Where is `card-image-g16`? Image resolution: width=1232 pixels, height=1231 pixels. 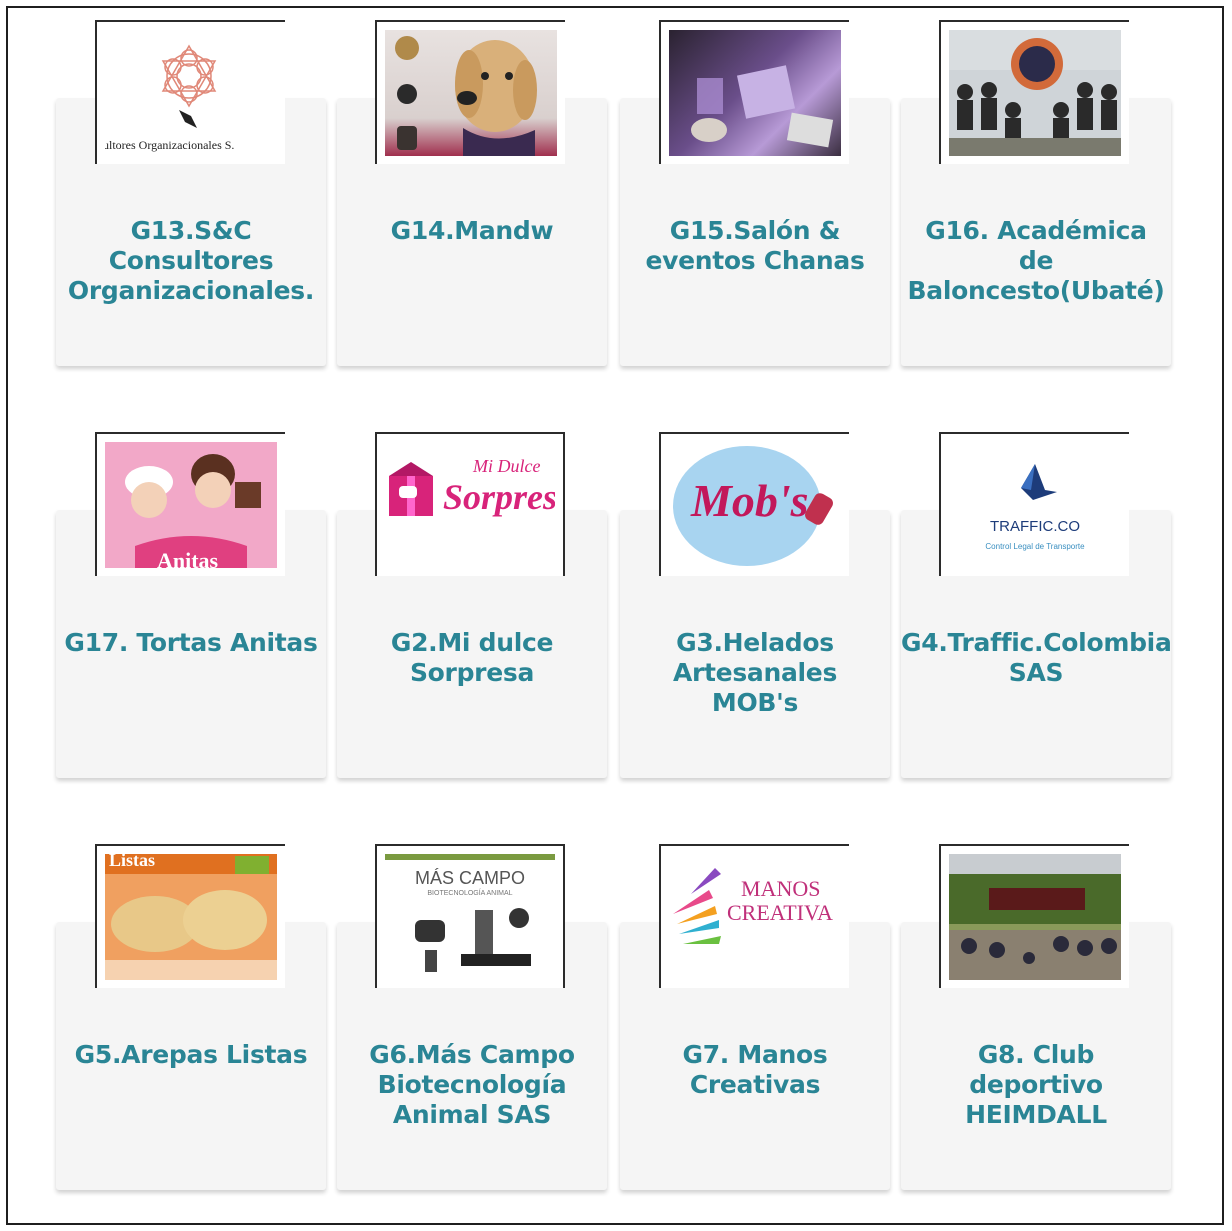 card-image-g16 is located at coordinates (1034, 92).